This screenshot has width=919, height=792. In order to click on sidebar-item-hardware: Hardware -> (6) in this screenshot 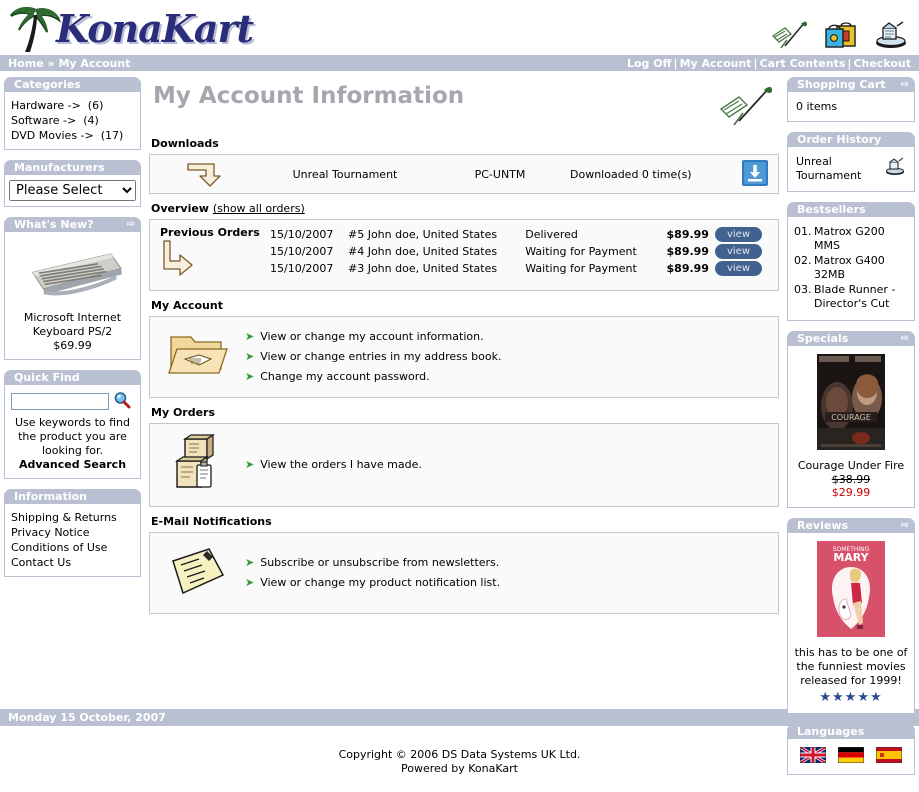, I will do `click(72, 105)`.